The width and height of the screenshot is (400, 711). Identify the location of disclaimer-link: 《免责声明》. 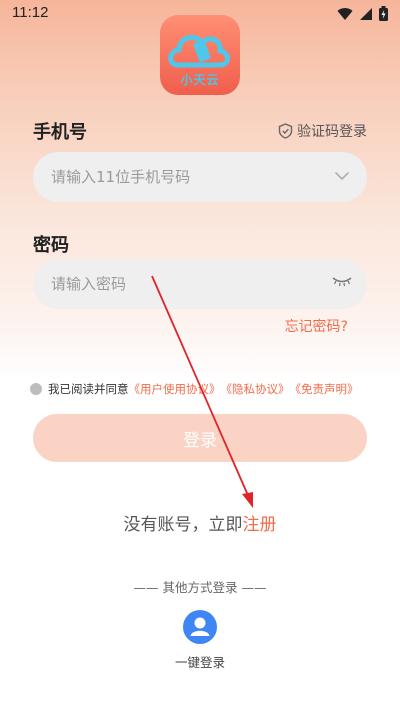
(324, 389).